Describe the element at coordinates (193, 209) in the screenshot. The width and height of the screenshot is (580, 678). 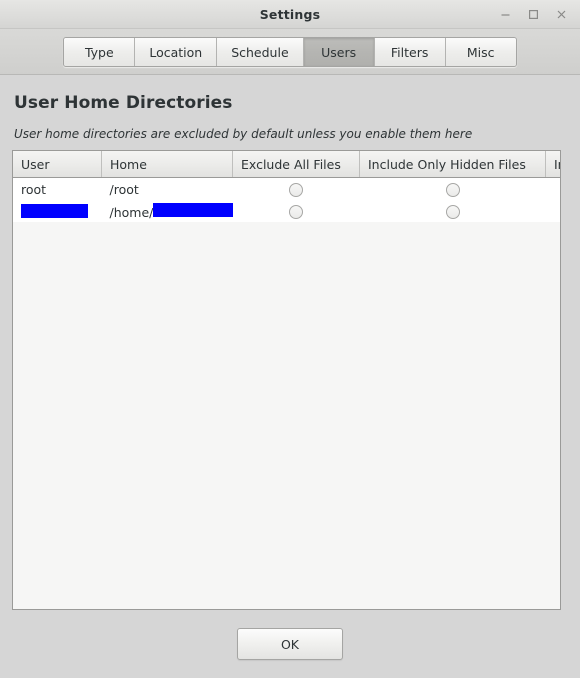
I see `redacted-home-path` at that location.